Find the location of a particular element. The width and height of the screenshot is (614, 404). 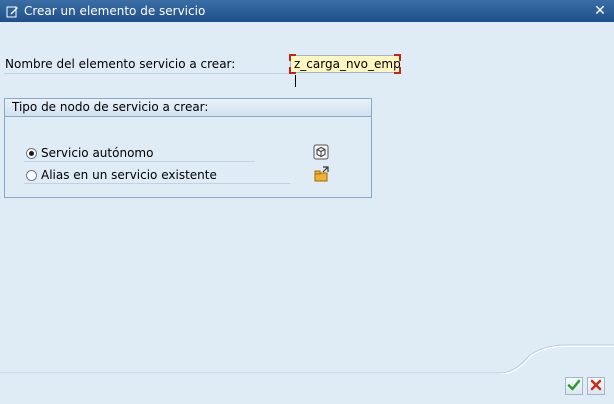

label-underline is located at coordinates (146, 73).